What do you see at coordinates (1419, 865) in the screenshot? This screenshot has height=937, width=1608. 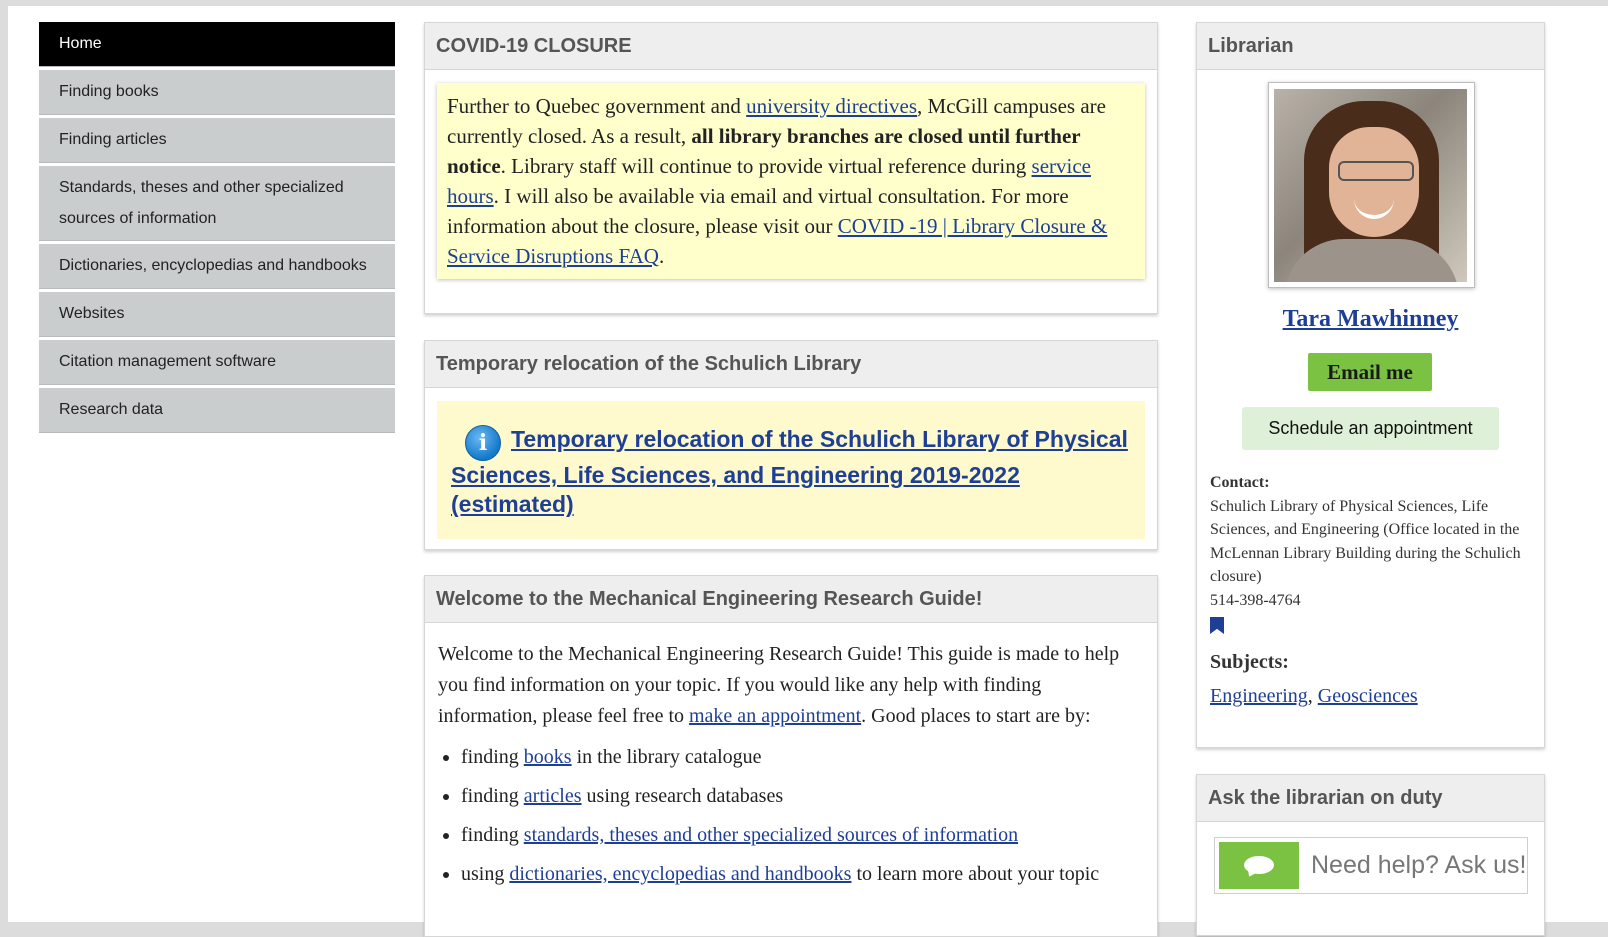 I see `ask-us-text: Need help? Ask us!` at bounding box center [1419, 865].